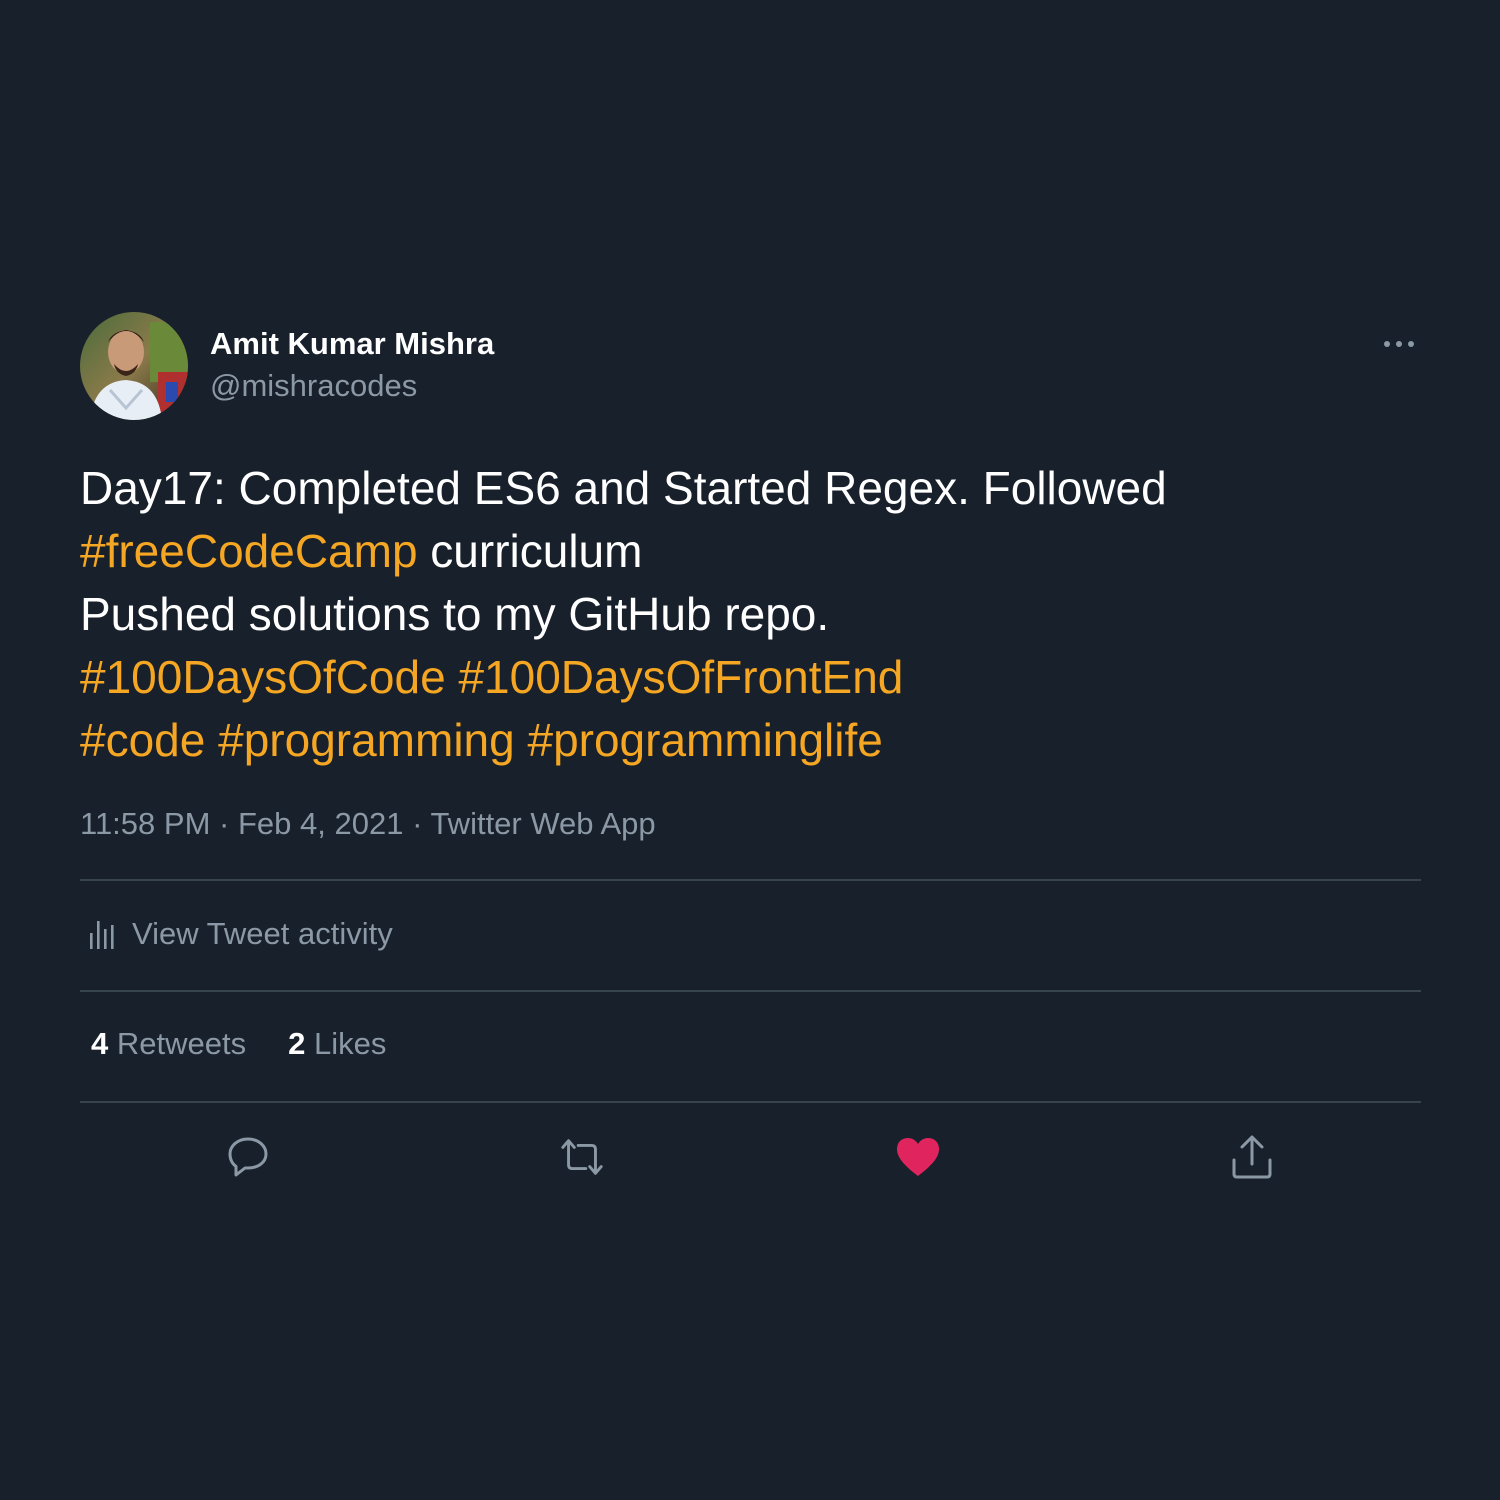 The image size is (1500, 1500). Describe the element at coordinates (352, 344) in the screenshot. I see `author-name: Amit Kumar Mishra` at that location.